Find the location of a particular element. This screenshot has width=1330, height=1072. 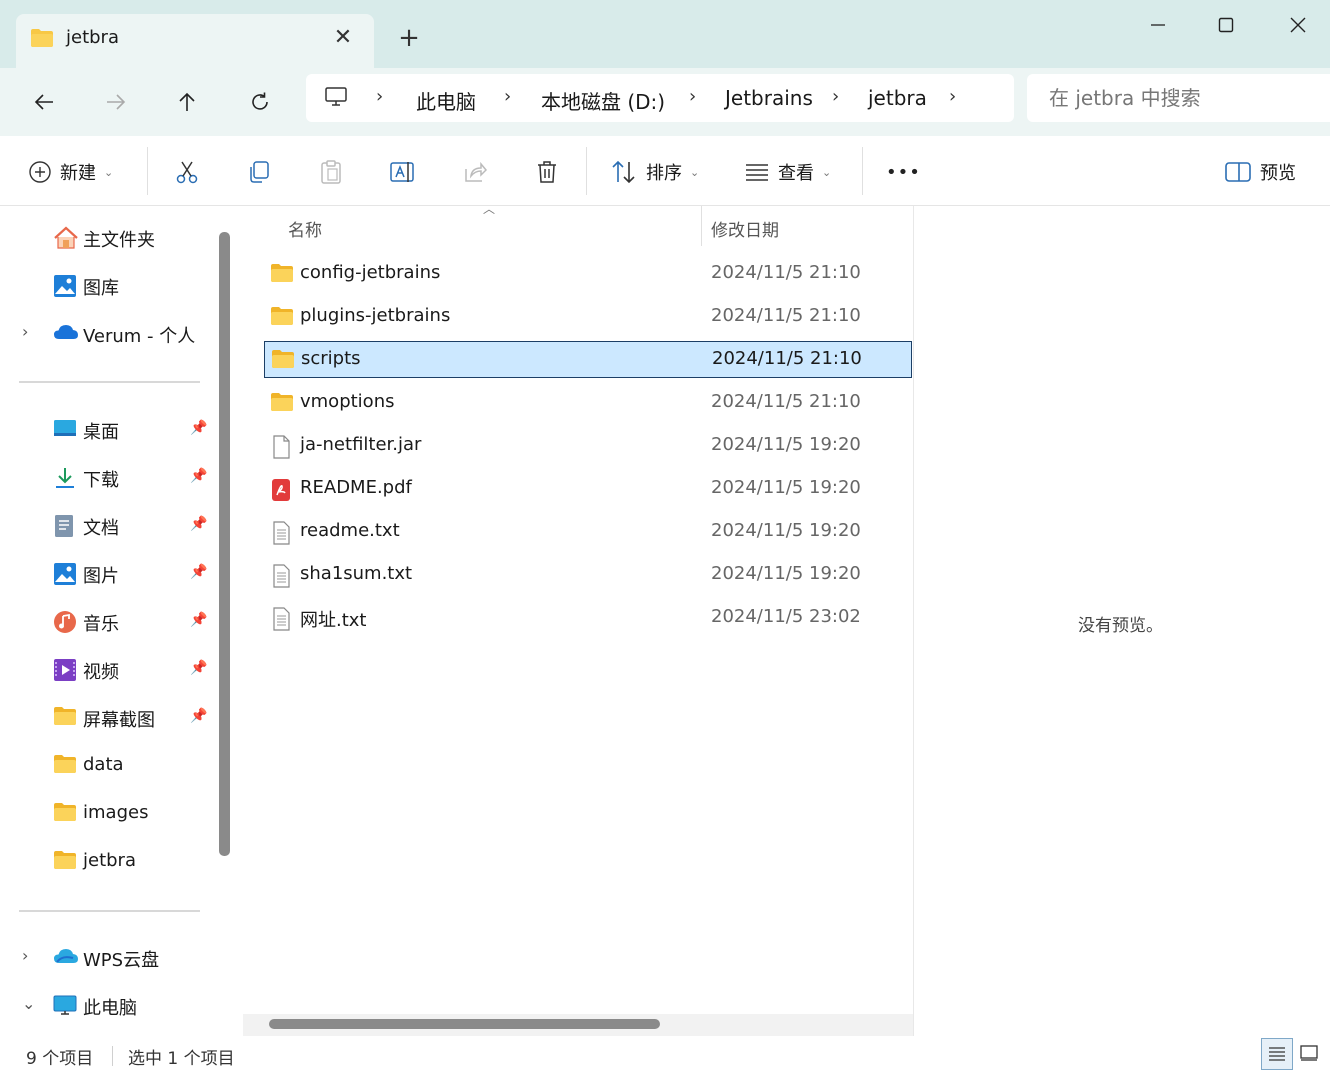

sidebar-item-jetbra: jetbra is located at coordinates (115, 862).